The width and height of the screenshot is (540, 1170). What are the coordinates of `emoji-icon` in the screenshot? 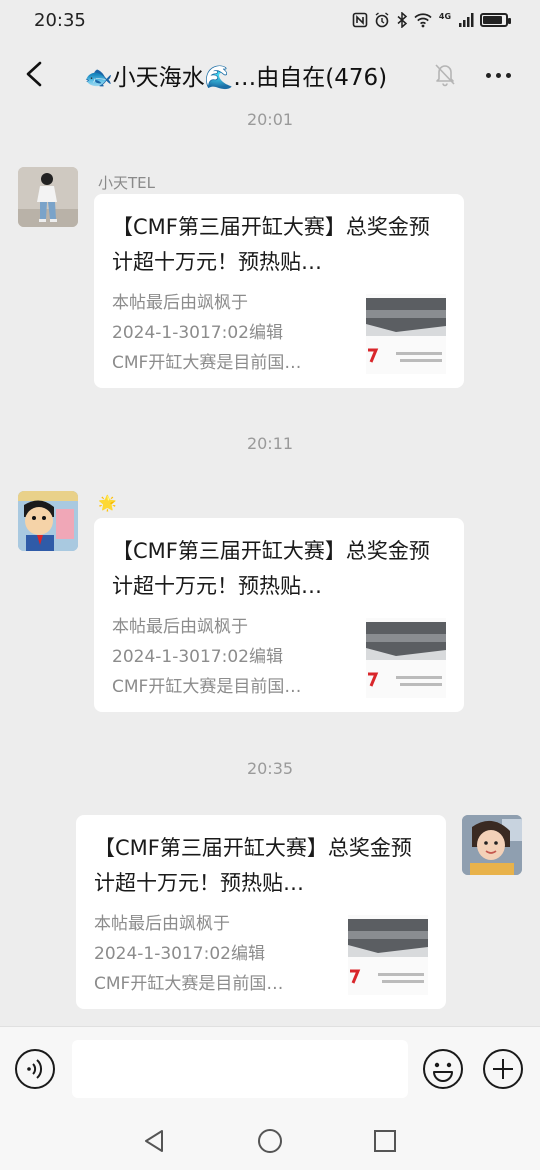 It's located at (443, 1069).